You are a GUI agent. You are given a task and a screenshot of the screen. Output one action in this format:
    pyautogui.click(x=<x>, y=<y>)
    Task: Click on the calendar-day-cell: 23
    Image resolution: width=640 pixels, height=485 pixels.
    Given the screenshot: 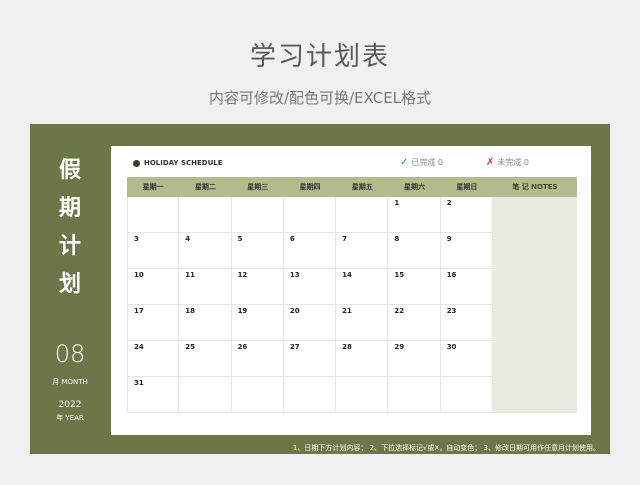 What is the action you would take?
    pyautogui.click(x=466, y=323)
    